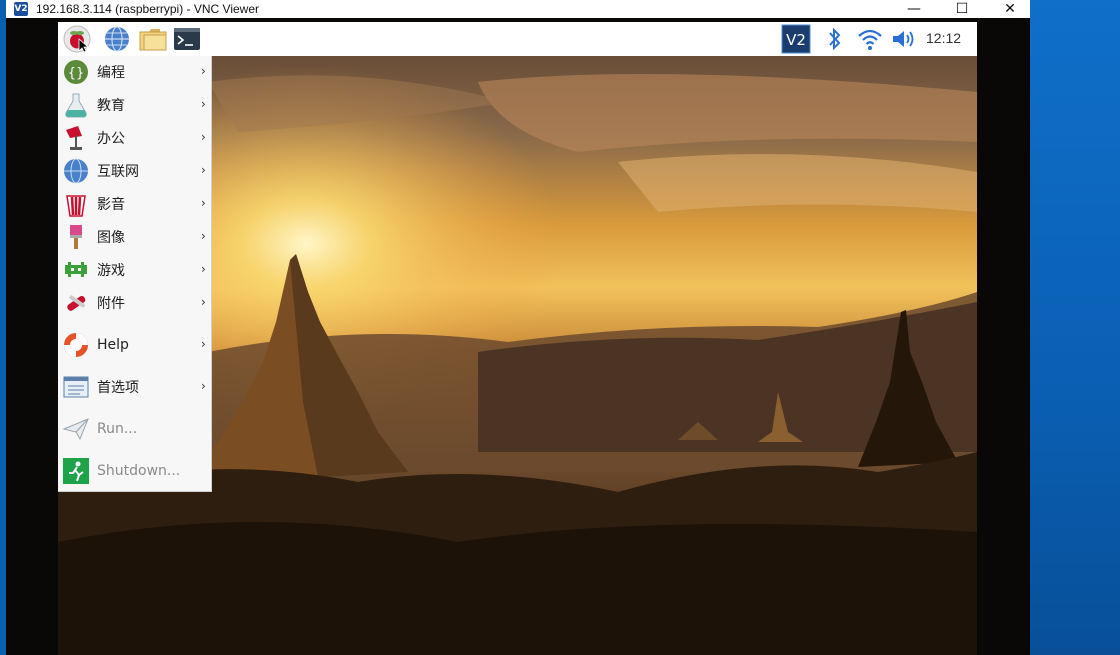 This screenshot has width=1120, height=655. What do you see at coordinates (147, 9) in the screenshot?
I see `window-title: 192.168.3.114 (raspberrypi) - VNC Viewer` at bounding box center [147, 9].